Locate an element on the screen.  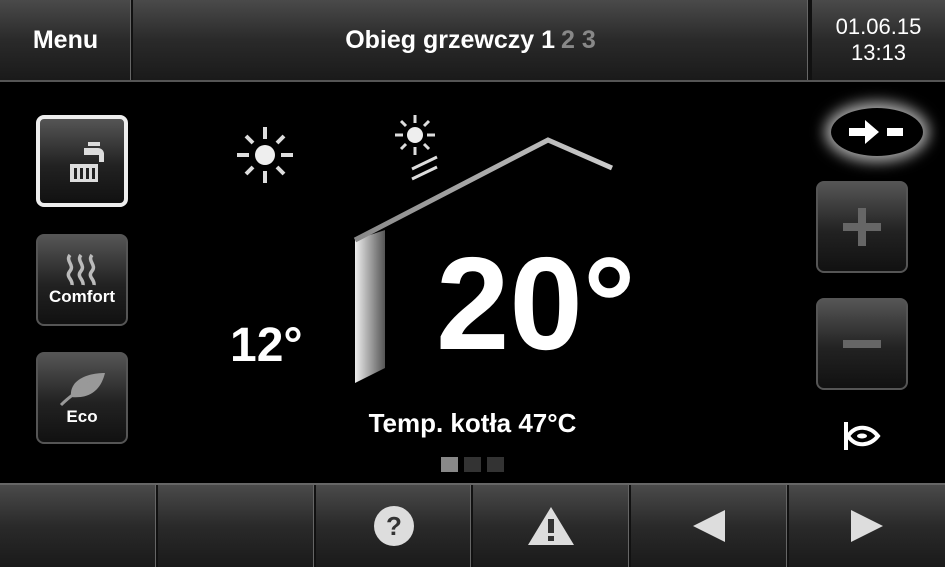
mode-label: Comfort is located at coordinates (82, 296).